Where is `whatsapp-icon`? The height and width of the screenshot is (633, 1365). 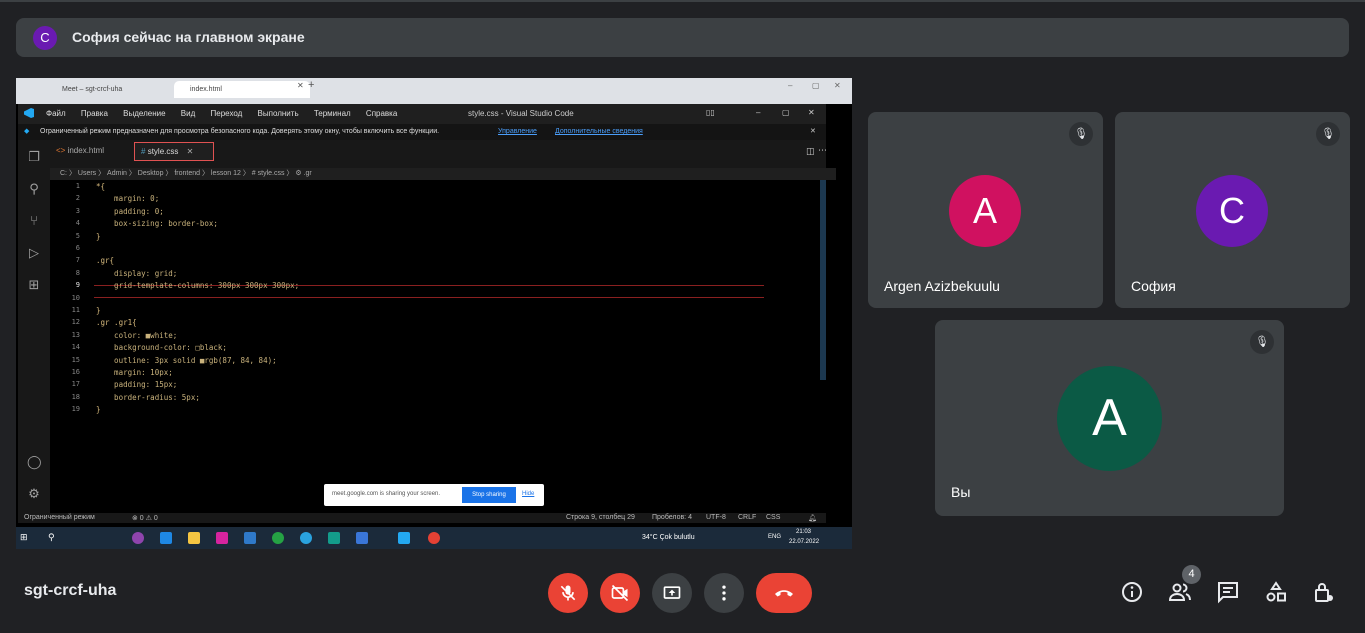 whatsapp-icon is located at coordinates (278, 538).